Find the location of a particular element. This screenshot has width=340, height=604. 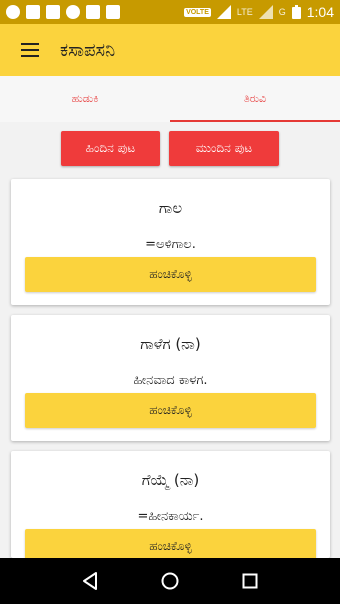

whatsapp-icon is located at coordinates (73, 12).